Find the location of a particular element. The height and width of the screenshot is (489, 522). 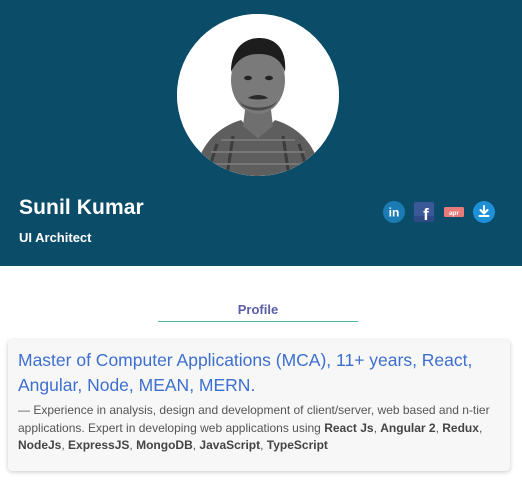

skill-item: Angular 2 is located at coordinates (408, 427).